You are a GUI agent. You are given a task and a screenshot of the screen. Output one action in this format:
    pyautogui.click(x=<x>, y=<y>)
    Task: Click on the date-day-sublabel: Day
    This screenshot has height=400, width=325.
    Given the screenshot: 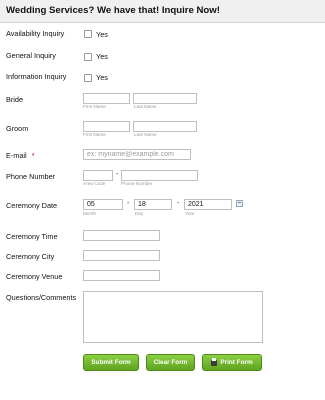 What is the action you would take?
    pyautogui.click(x=139, y=213)
    